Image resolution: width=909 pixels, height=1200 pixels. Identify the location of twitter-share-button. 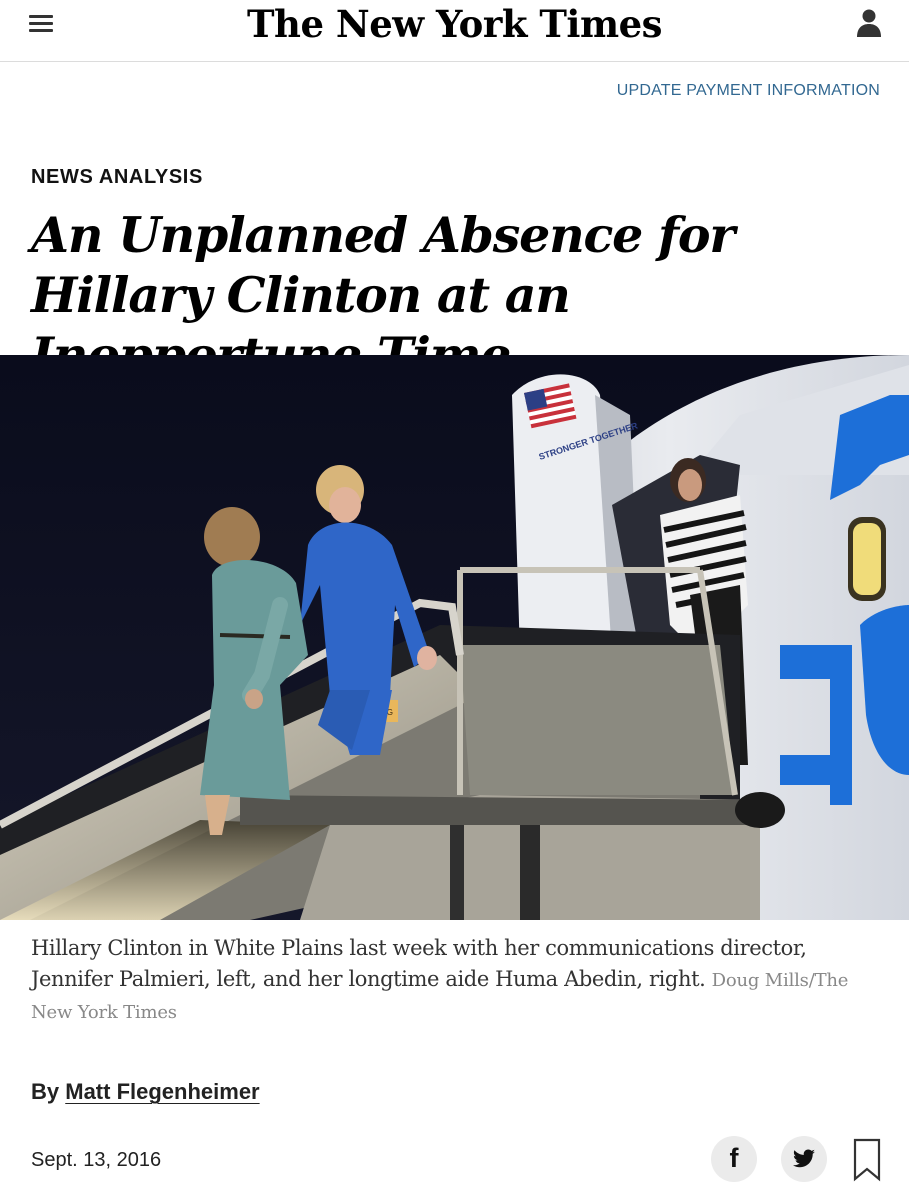
(804, 1159).